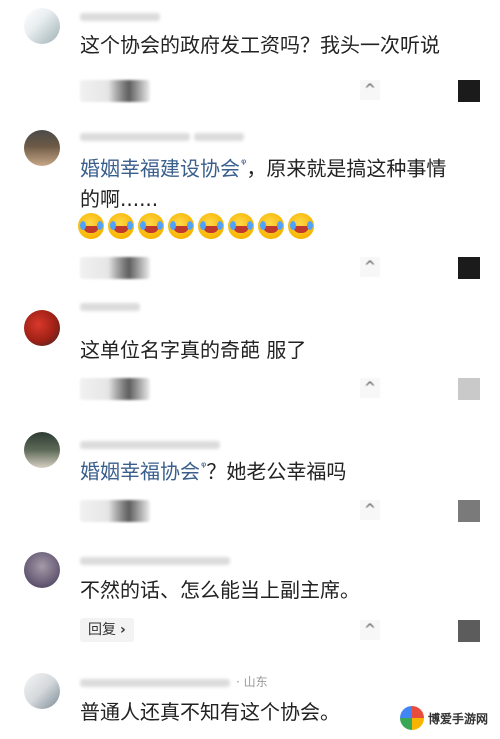 The width and height of the screenshot is (500, 739). I want to click on comment-text: 这个协会的政府发工资吗？我头一次听说, so click(260, 45).